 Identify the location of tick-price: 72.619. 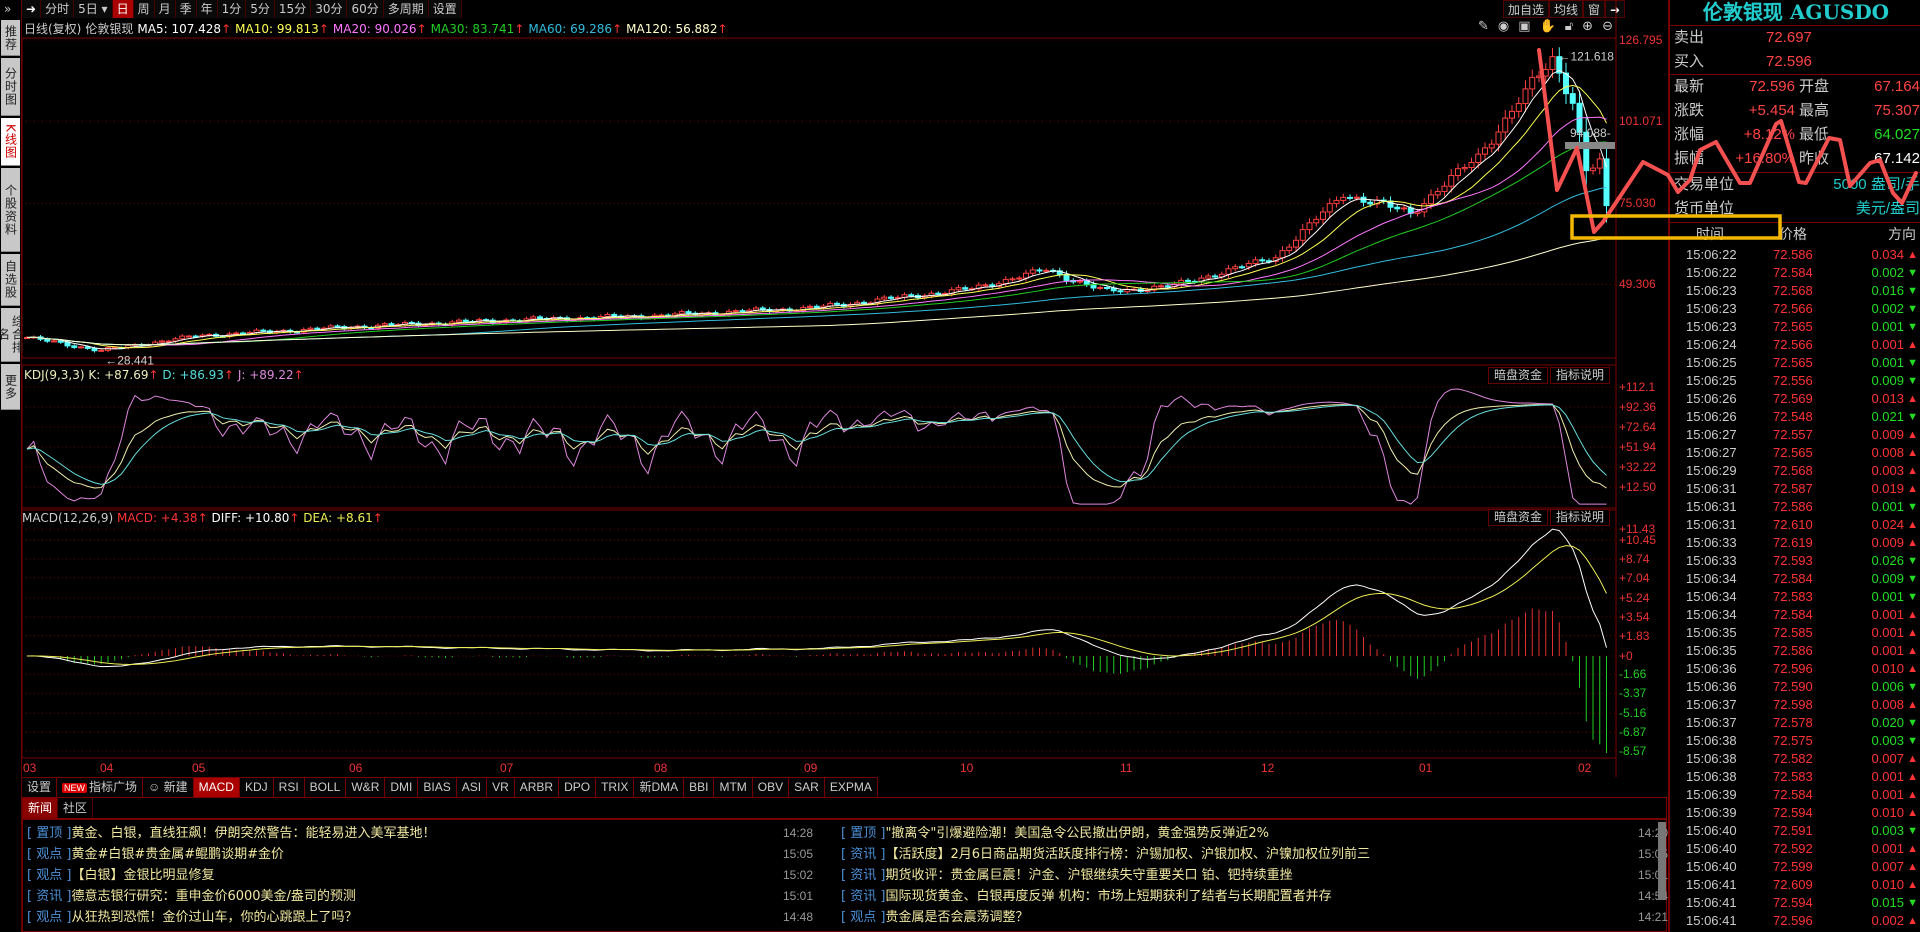
(1793, 542).